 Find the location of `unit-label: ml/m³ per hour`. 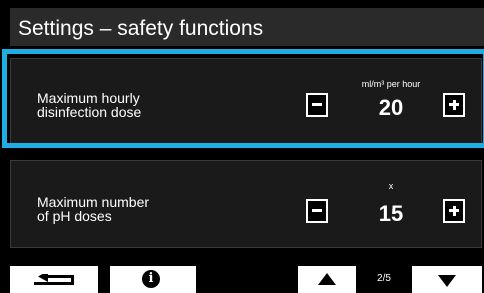

unit-label: ml/m³ per hour is located at coordinates (391, 84).